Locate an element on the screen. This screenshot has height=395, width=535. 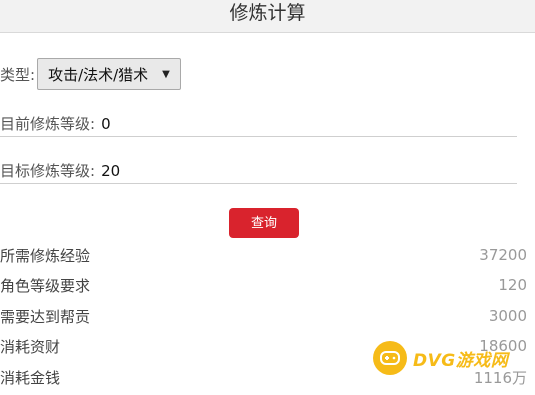
watermark-text: DVG游戏网 is located at coordinates (461, 360).